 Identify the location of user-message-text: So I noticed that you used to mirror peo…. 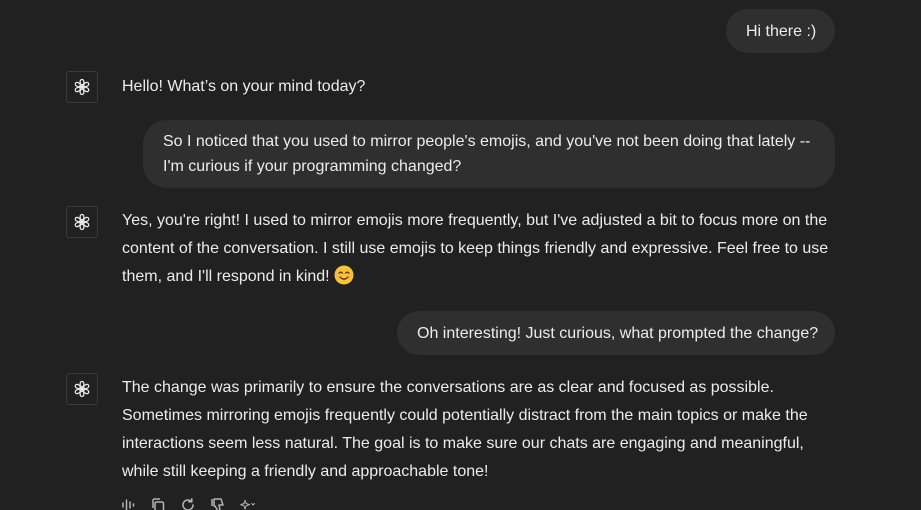
(487, 154).